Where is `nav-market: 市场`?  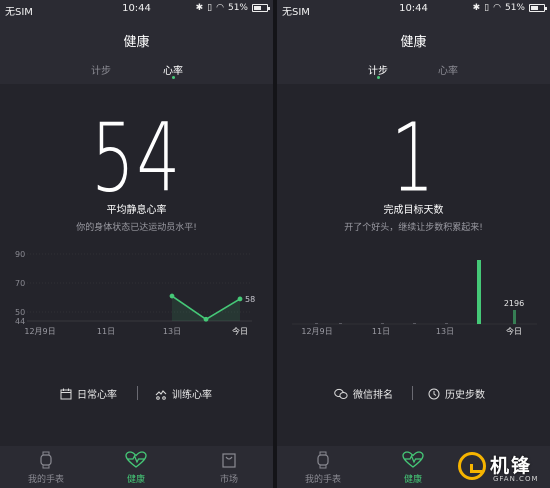 nav-market: 市场 is located at coordinates (229, 468).